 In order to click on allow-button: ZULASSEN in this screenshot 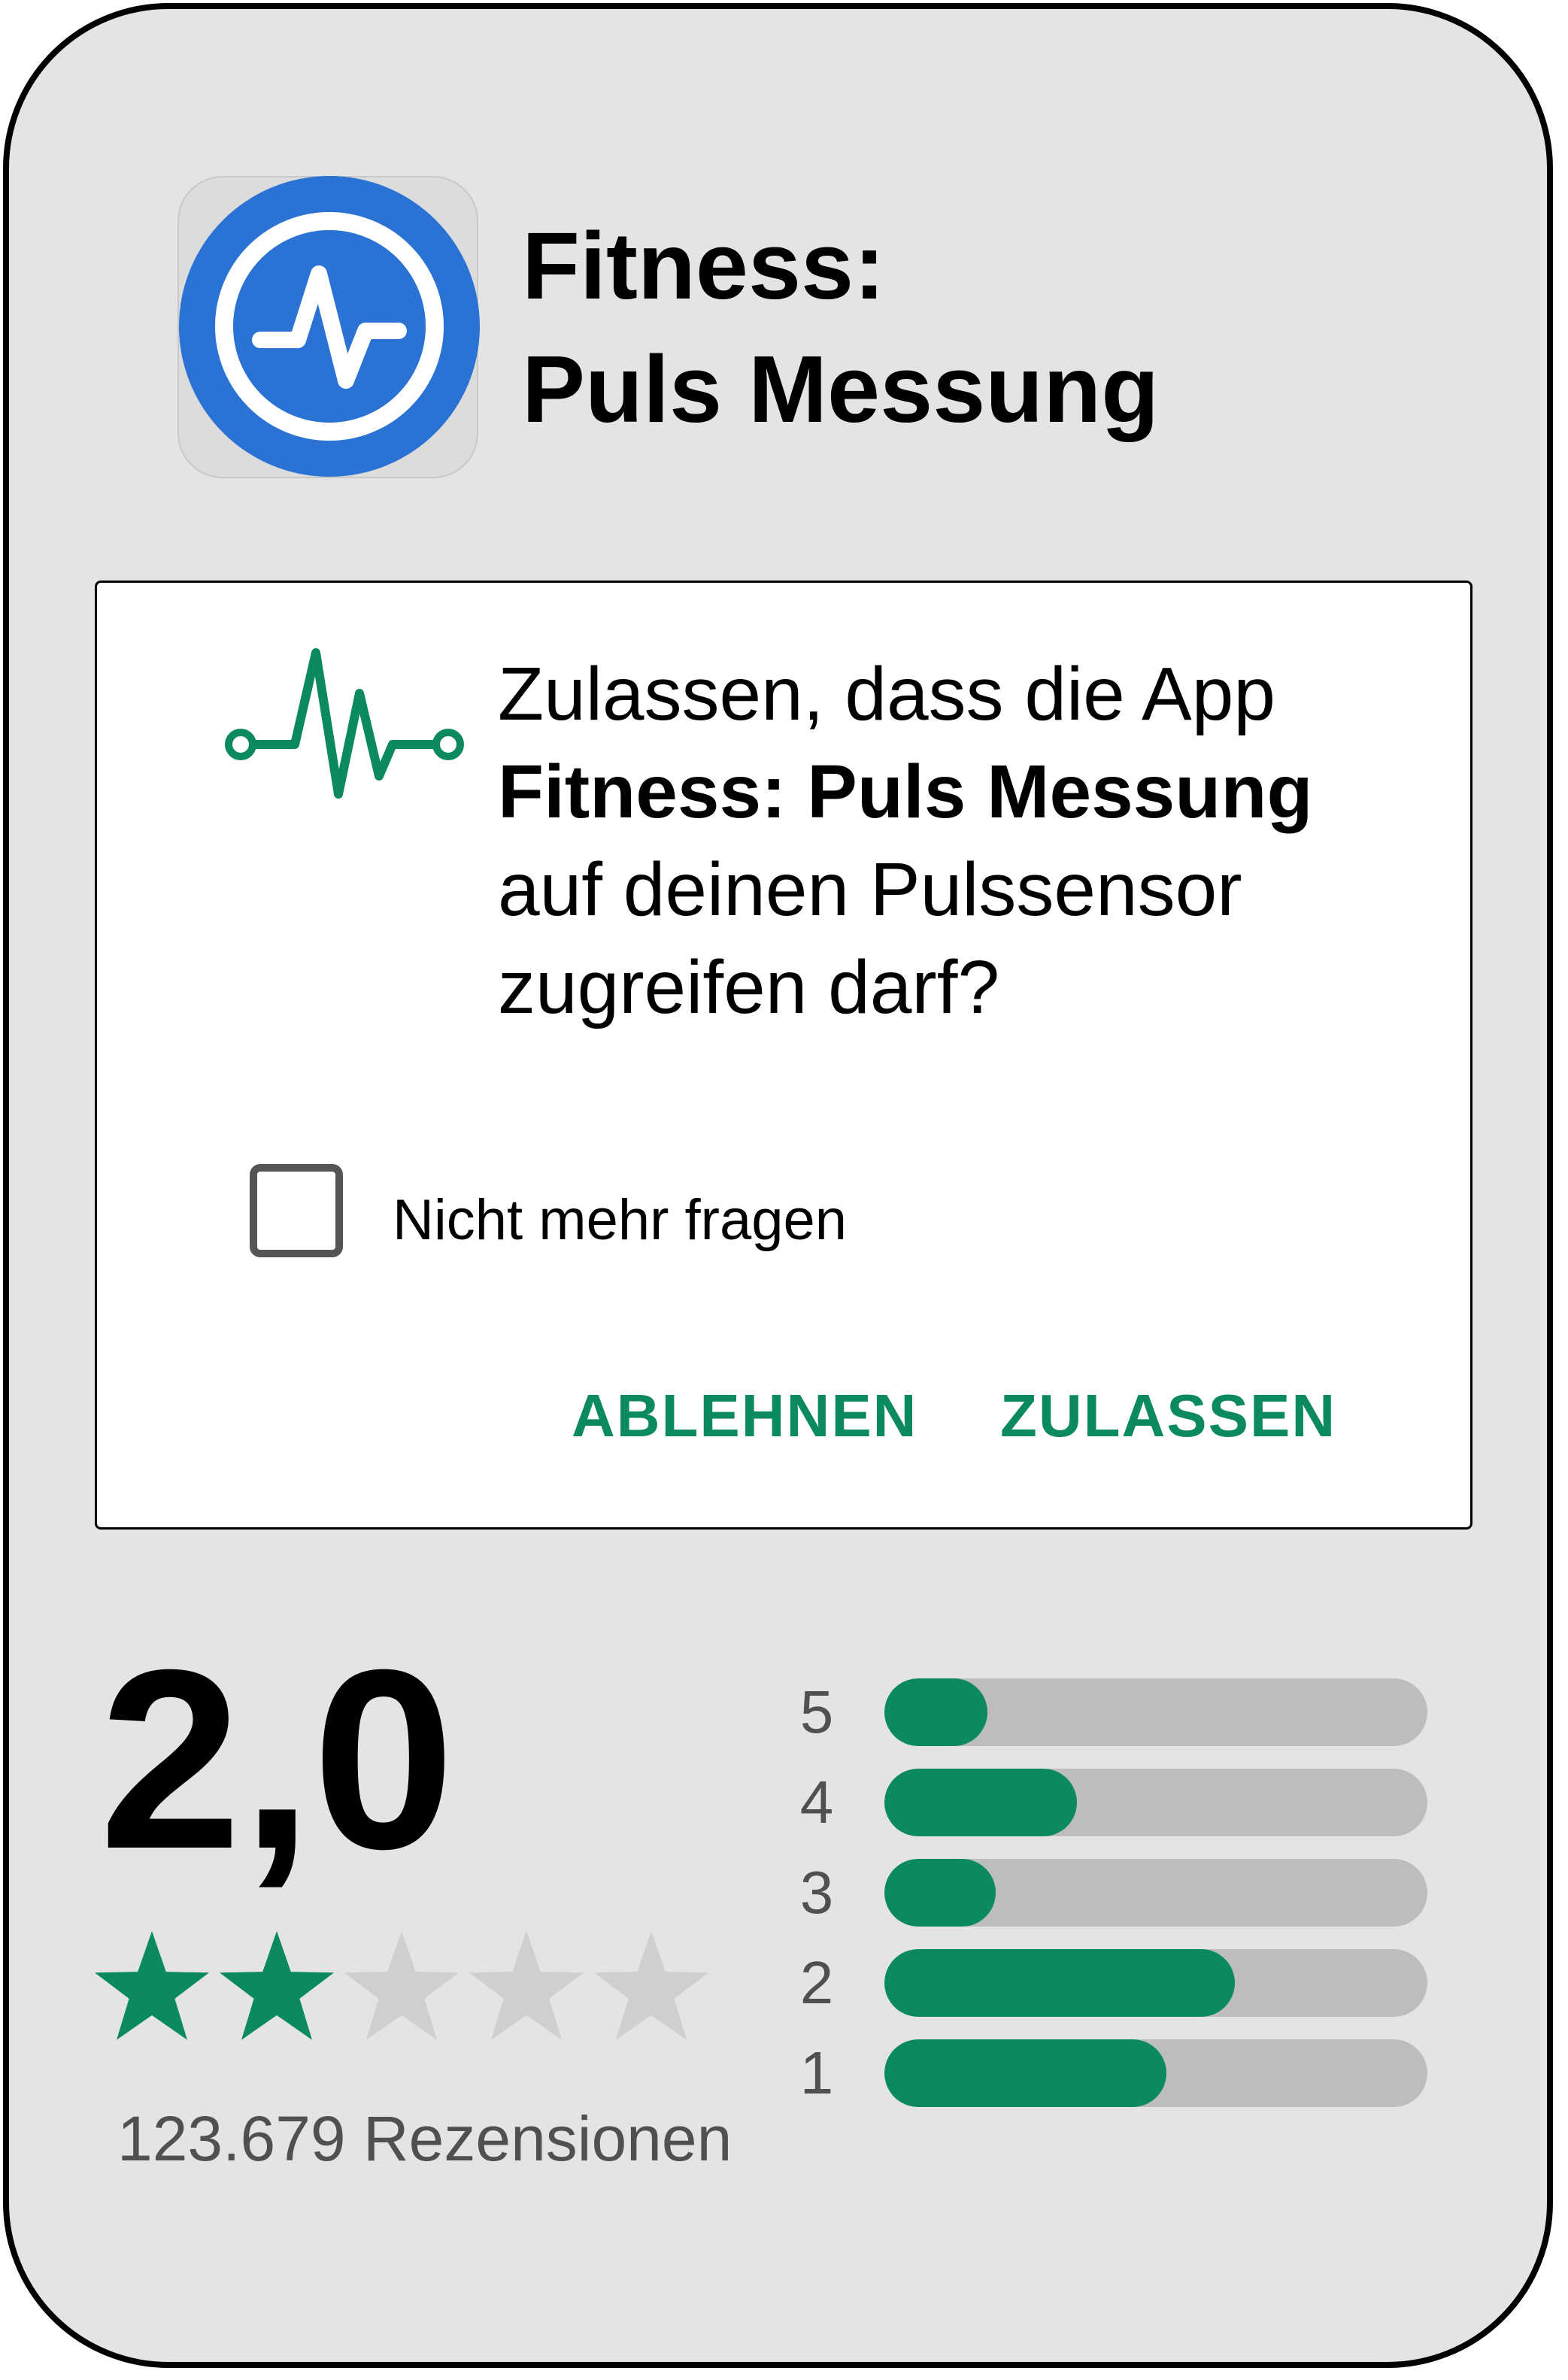, I will do `click(1168, 1416)`.